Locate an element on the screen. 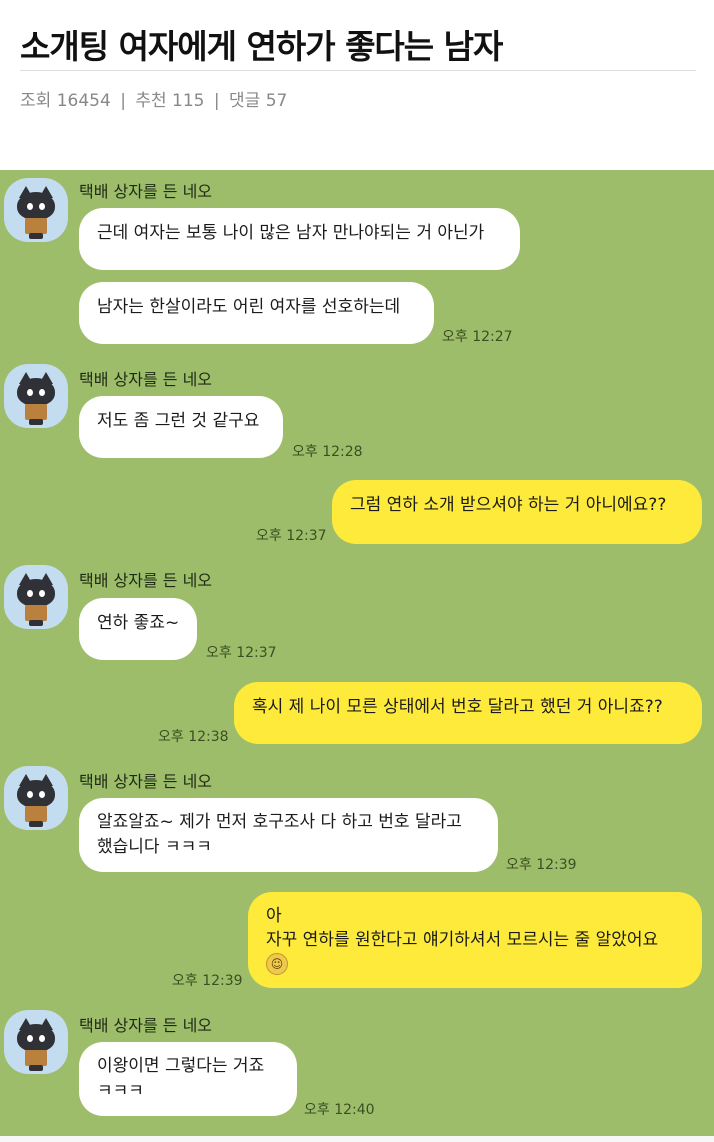 The width and height of the screenshot is (714, 1142). views-count: 16454 is located at coordinates (83, 101).